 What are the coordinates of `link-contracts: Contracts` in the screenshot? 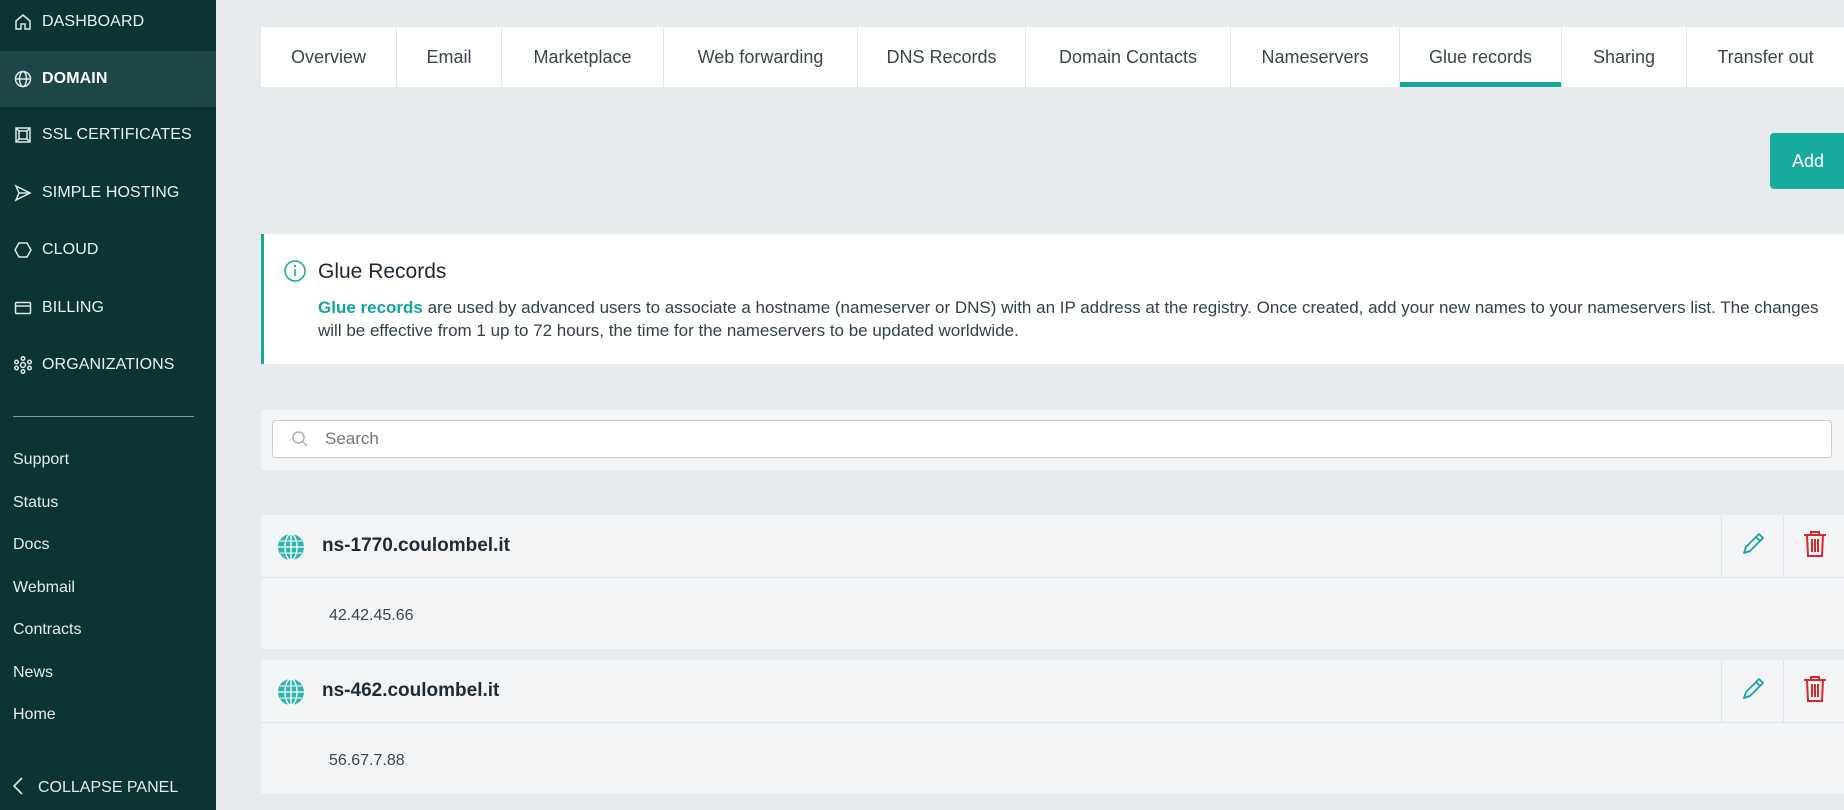 It's located at (47, 630).